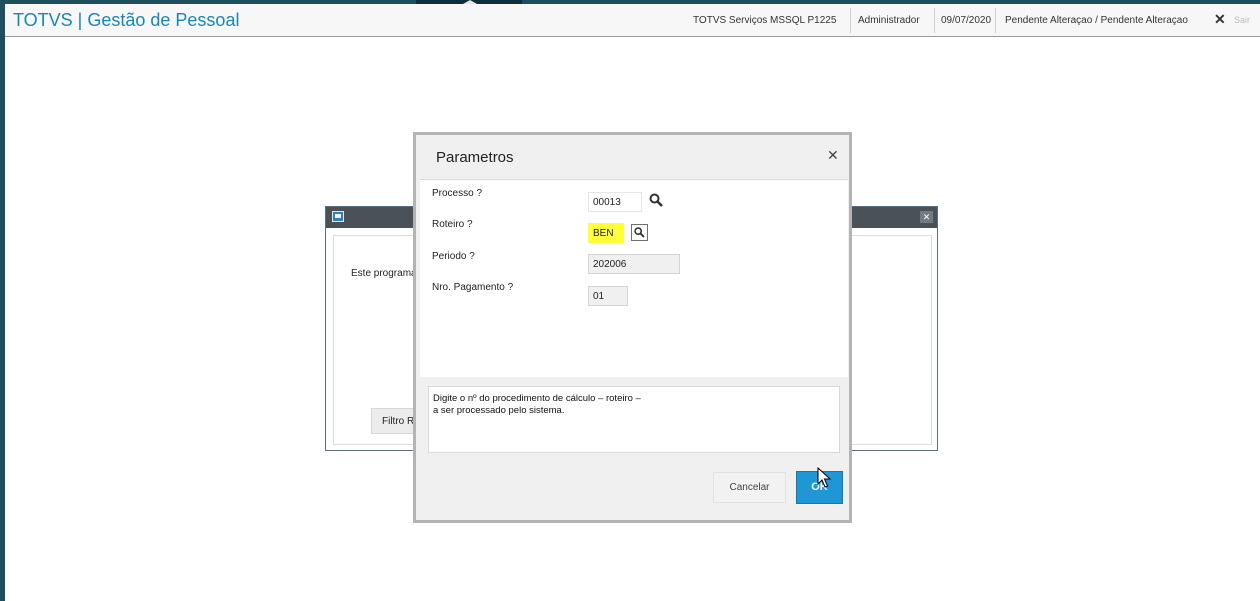  Describe the element at coordinates (452, 224) in the screenshot. I see `script-label: Roteiro ?` at that location.